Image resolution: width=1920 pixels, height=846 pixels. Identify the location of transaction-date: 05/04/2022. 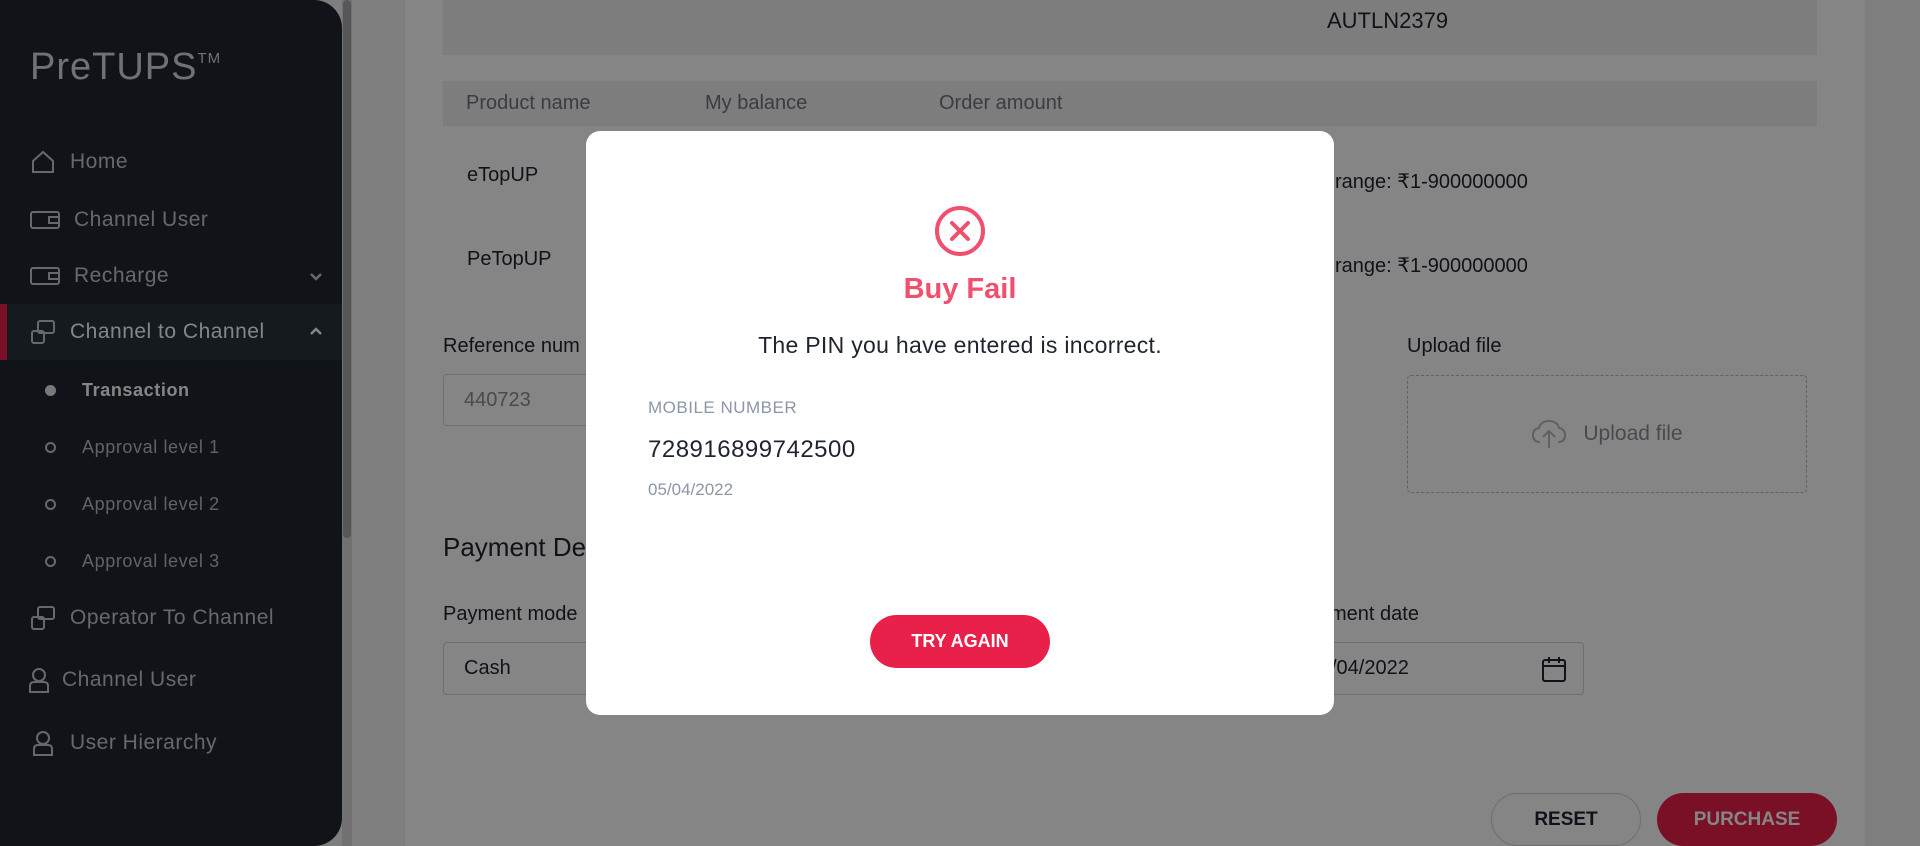
(691, 489).